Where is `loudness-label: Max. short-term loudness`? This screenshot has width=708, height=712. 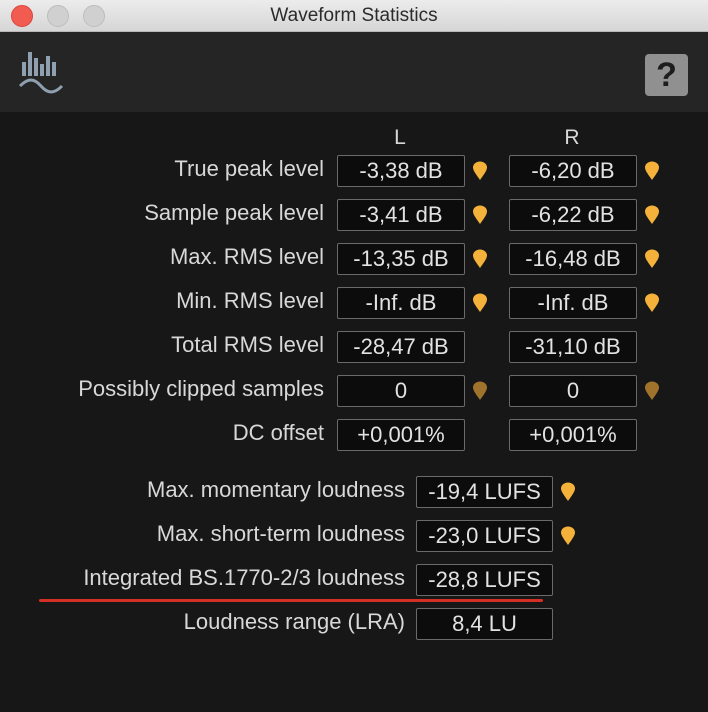 loudness-label: Max. short-term loudness is located at coordinates (280, 533).